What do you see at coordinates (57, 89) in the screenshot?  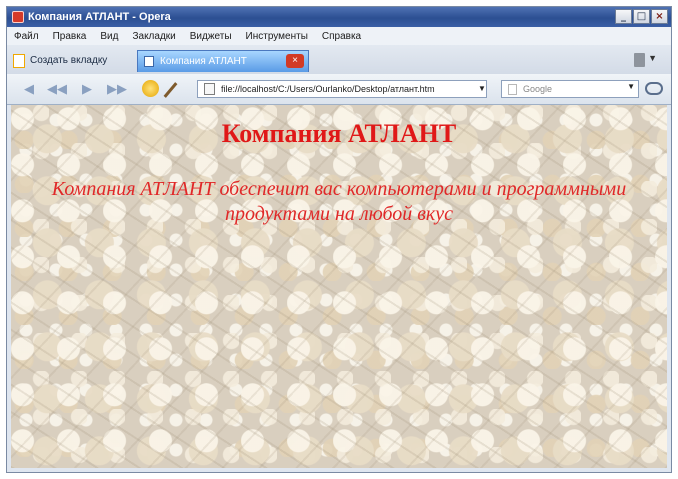 I see `rewind-button: ◀◀` at bounding box center [57, 89].